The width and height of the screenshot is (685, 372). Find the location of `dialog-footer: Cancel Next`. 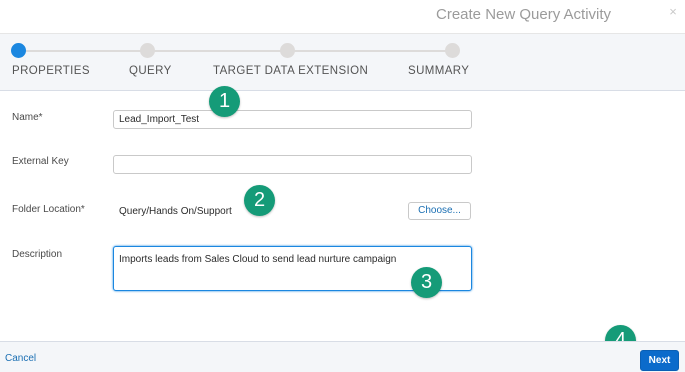

dialog-footer: Cancel Next is located at coordinates (342, 356).